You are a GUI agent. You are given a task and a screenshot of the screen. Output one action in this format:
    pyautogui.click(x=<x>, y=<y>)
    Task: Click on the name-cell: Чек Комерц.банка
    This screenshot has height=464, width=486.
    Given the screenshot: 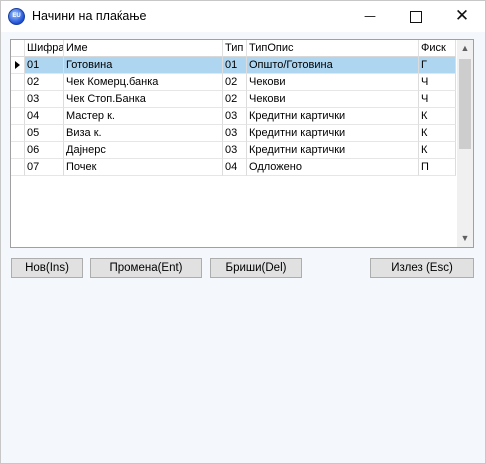 What is the action you would take?
    pyautogui.click(x=143, y=82)
    